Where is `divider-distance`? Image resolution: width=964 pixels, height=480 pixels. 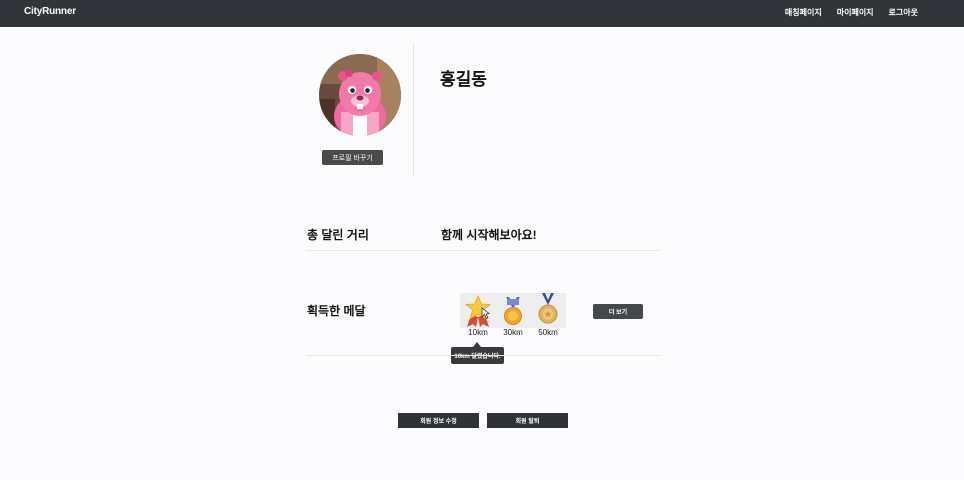 divider-distance is located at coordinates (483, 250).